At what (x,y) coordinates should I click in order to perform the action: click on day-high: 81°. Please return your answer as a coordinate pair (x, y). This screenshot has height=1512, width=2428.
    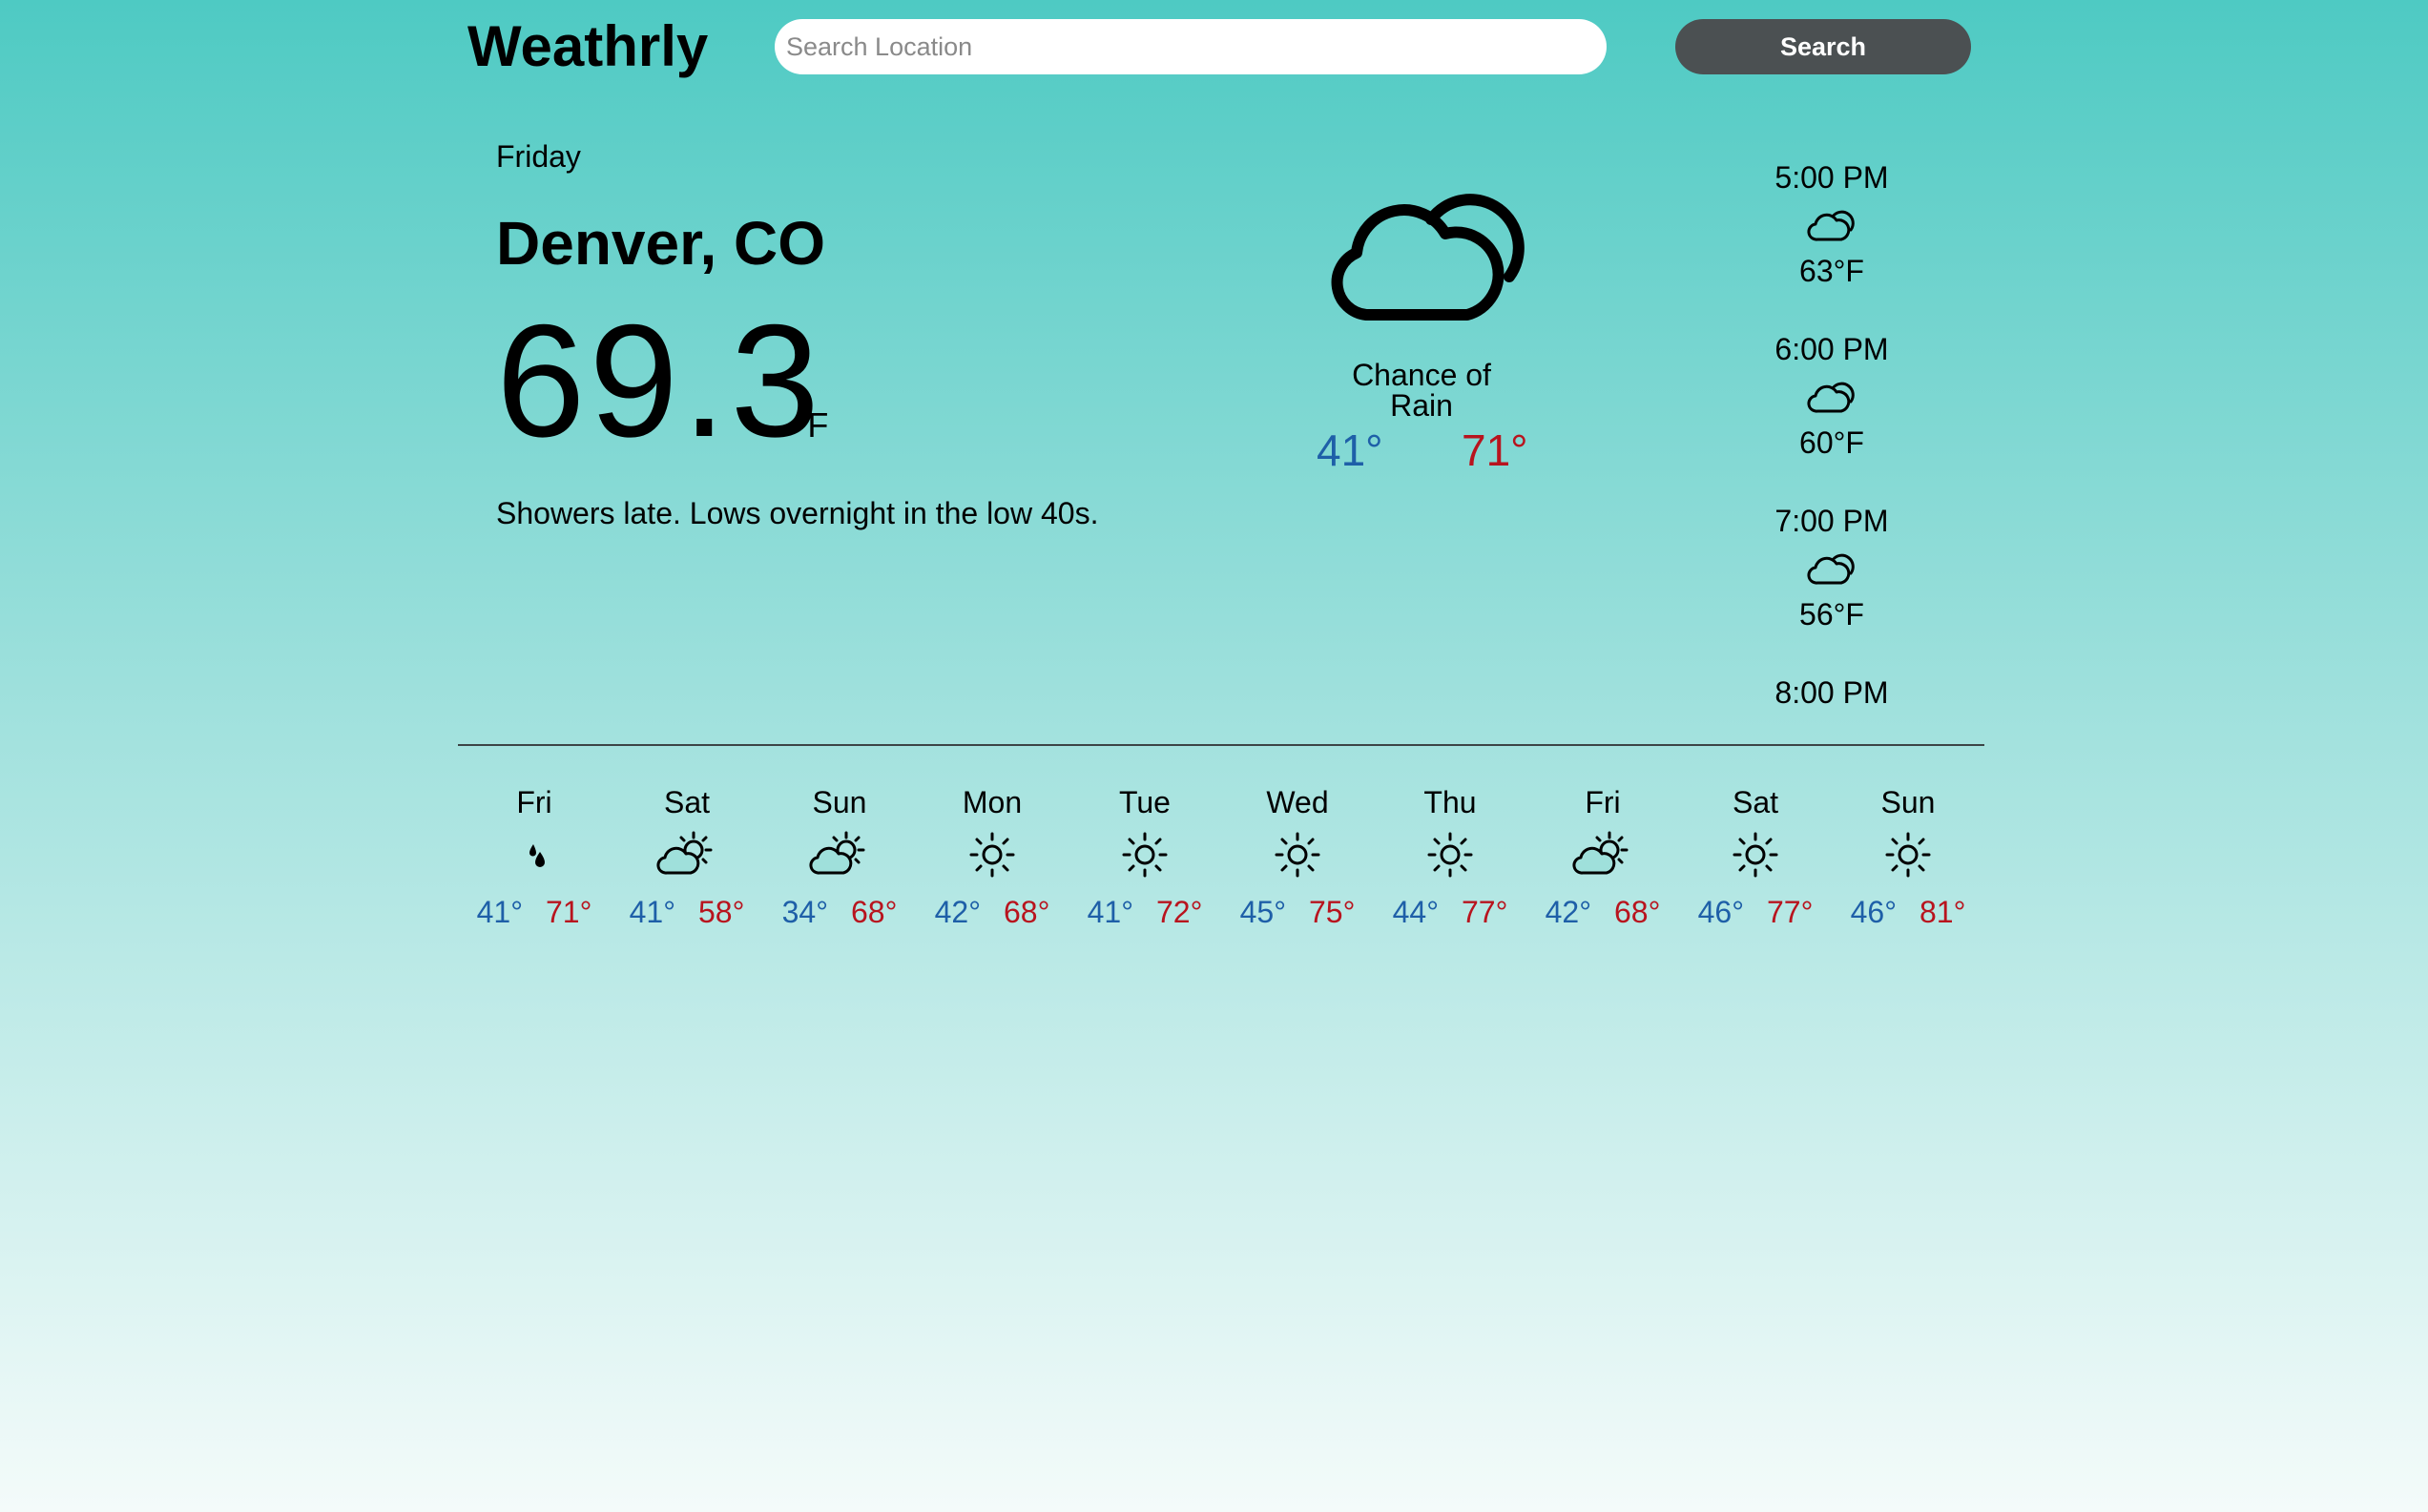
    Looking at the image, I should click on (1943, 912).